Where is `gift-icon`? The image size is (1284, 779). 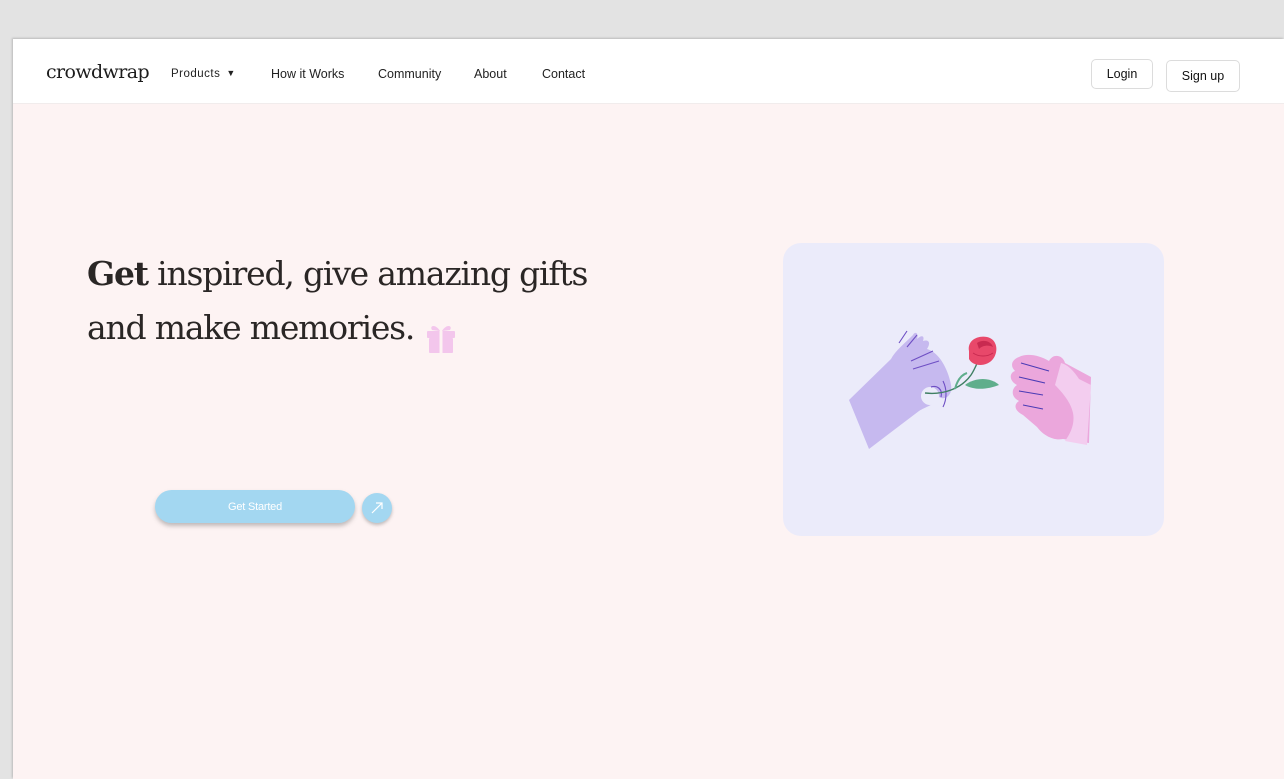 gift-icon is located at coordinates (441, 338).